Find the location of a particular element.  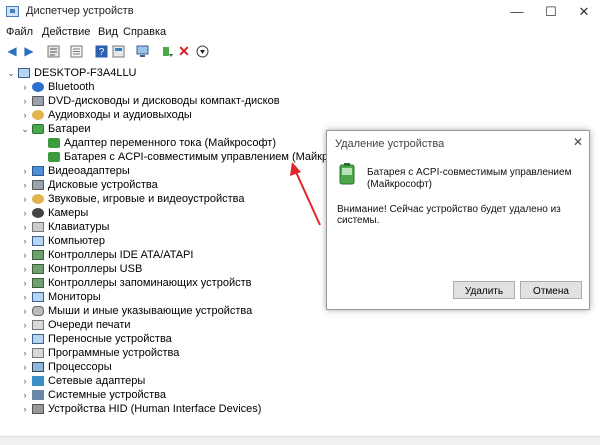

battery-device-icon is located at coordinates (347, 174).